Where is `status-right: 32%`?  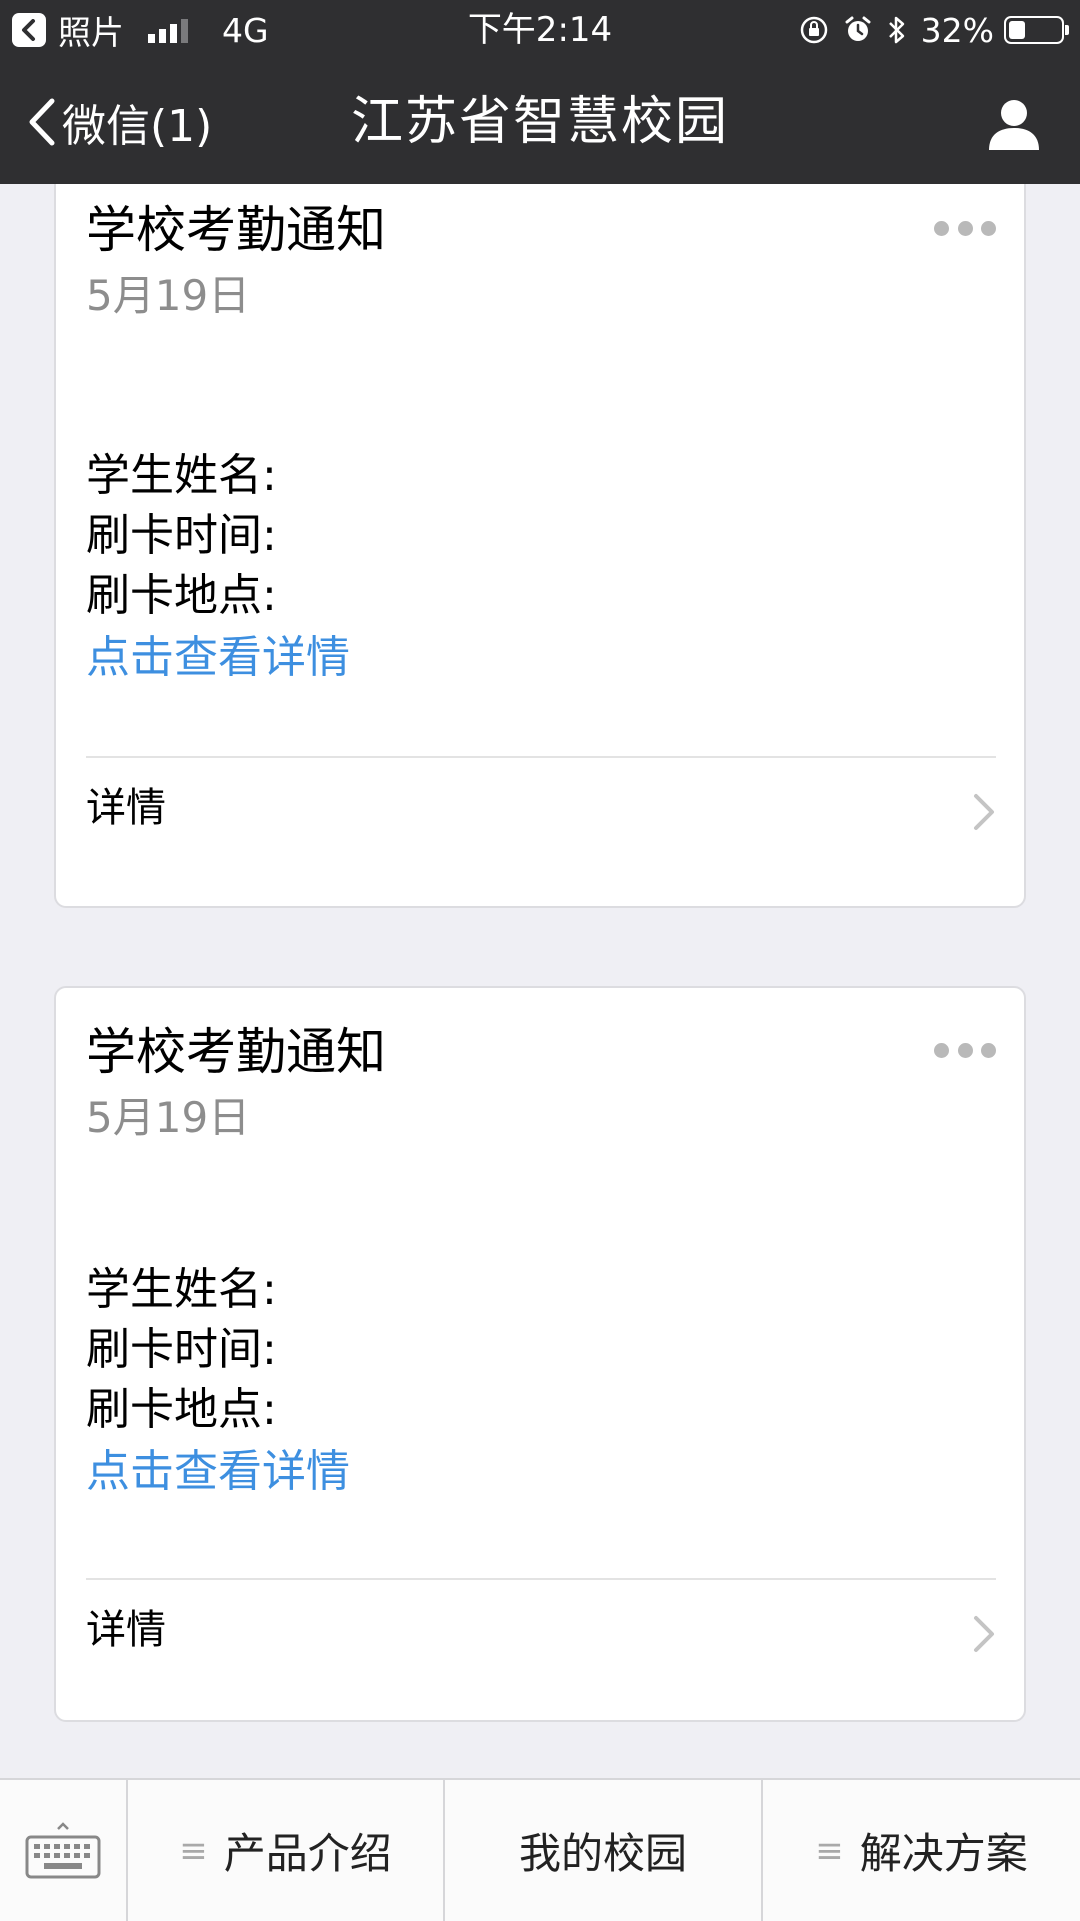
status-right: 32% is located at coordinates (927, 30).